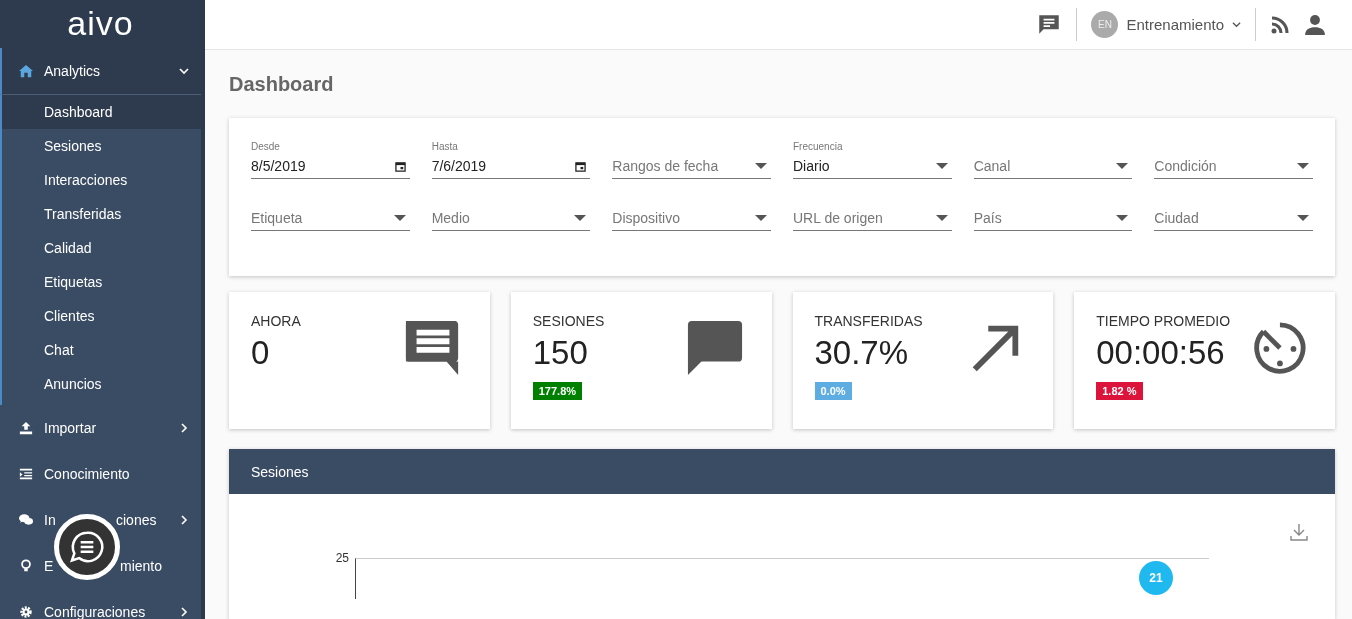 This screenshot has height=619, width=1352. I want to click on stat-value: 00:00:56, so click(1161, 353).